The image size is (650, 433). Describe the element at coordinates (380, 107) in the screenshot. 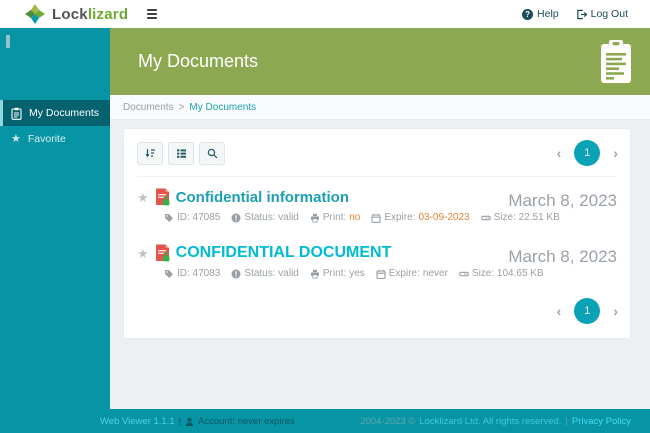

I see `breadcrumb: Documents > My Documents` at that location.